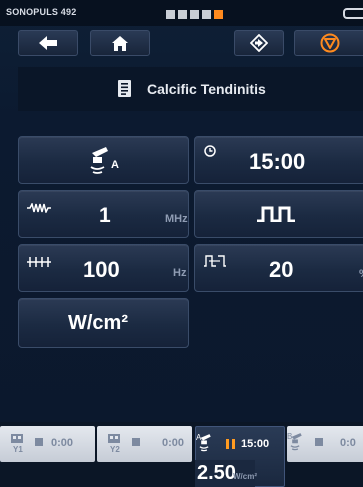  I want to click on channel-y1: Y1 0:00, so click(47, 444).